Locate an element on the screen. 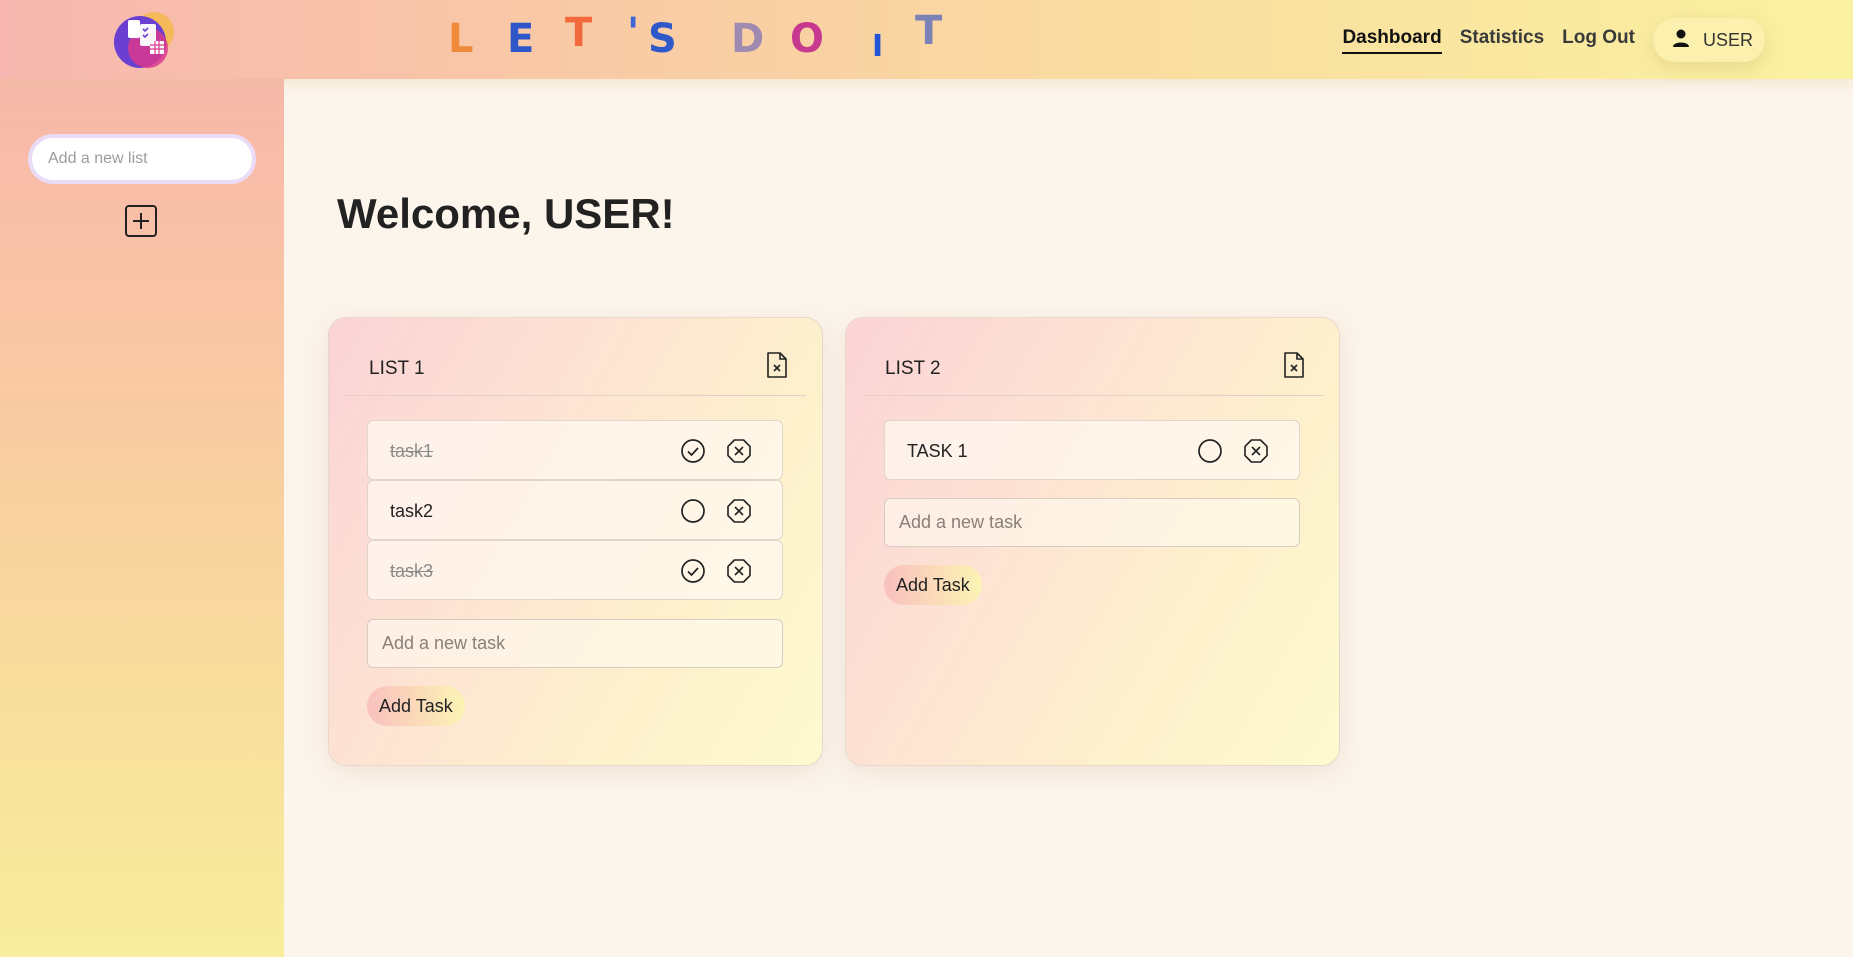  brand-letter: L is located at coordinates (461, 39).